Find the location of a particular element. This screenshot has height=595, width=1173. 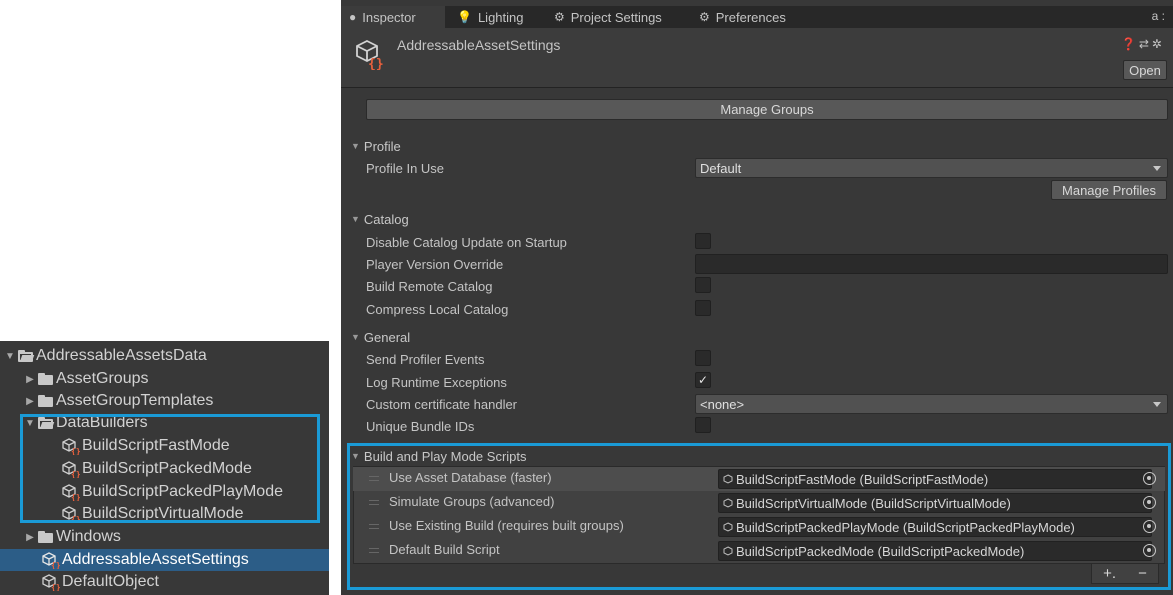

tree-item-label: Windows is located at coordinates (88, 536).